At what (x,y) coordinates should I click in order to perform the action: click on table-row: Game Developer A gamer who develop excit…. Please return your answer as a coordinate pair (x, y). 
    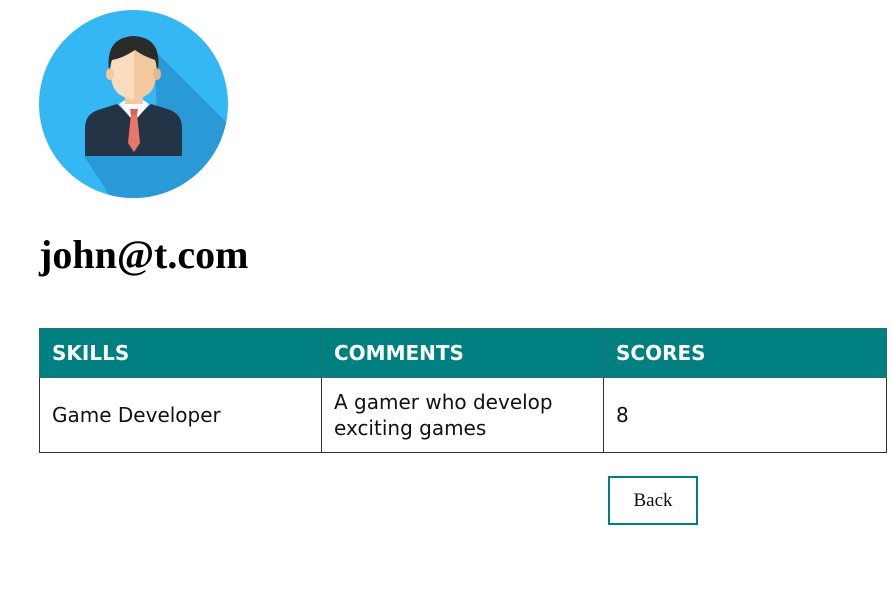
    Looking at the image, I should click on (463, 415).